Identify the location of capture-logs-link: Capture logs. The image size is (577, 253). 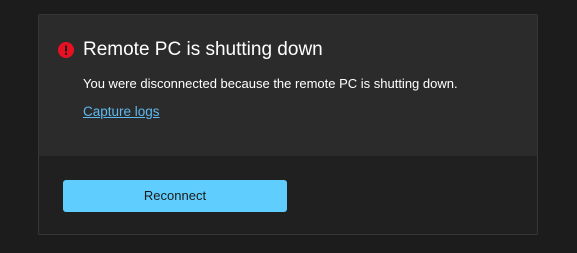
(121, 112).